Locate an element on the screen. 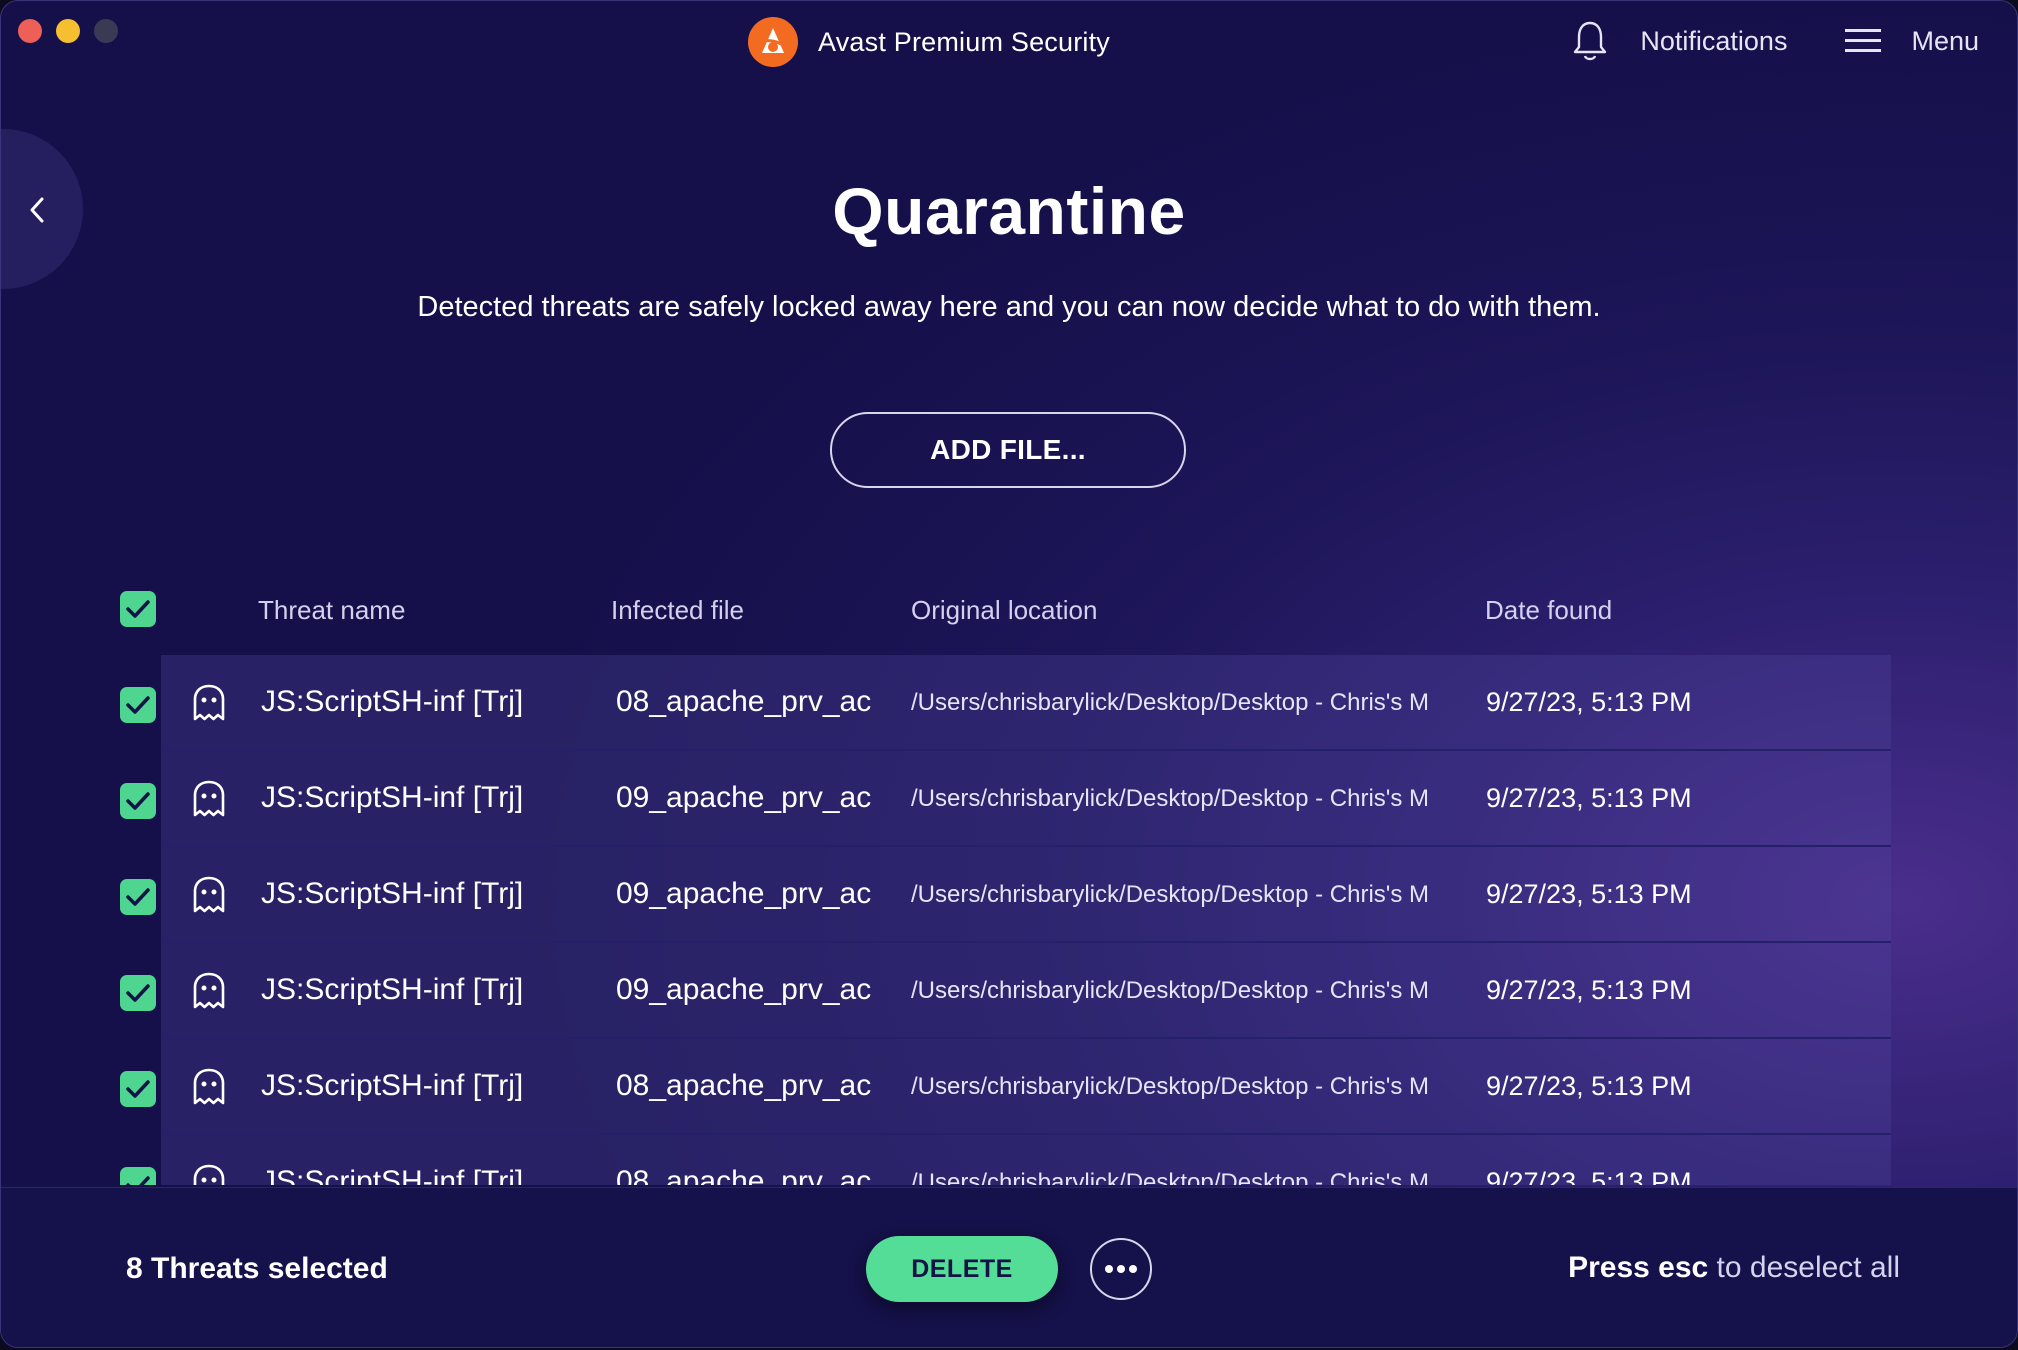  column-header-original-location: Original location is located at coordinates (1004, 610).